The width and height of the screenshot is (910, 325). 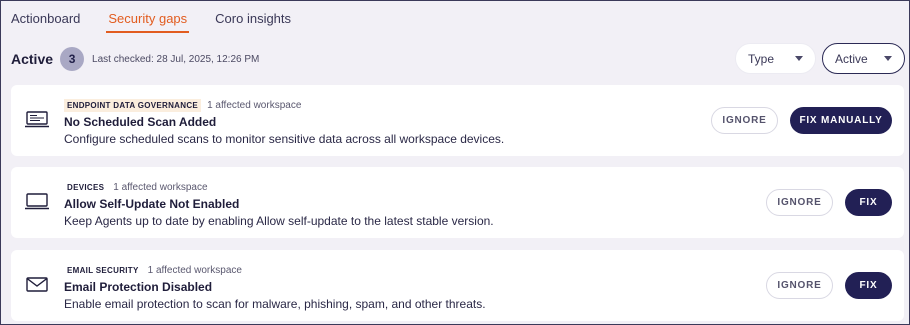 What do you see at coordinates (152, 204) in the screenshot?
I see `card-title: Allow Self-Update Not Enabled` at bounding box center [152, 204].